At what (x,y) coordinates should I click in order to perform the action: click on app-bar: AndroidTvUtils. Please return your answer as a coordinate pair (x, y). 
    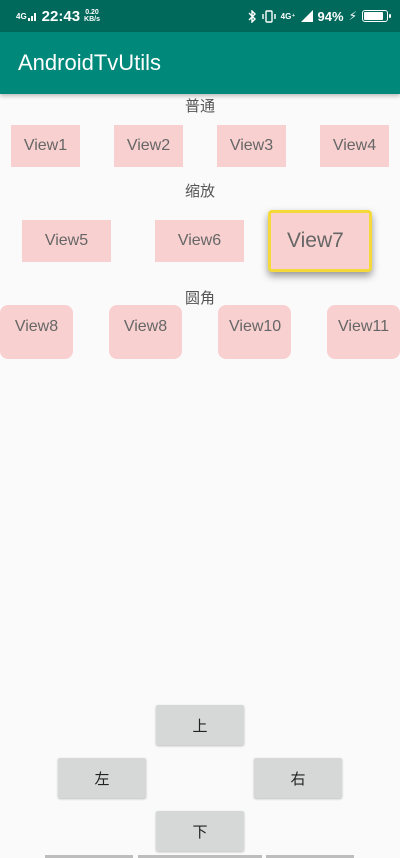
    Looking at the image, I should click on (200, 63).